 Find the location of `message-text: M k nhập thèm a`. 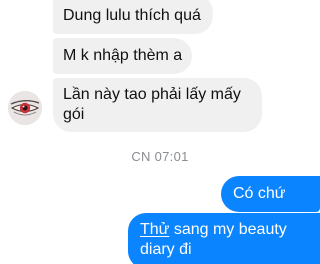

message-text: M k nhập thèm a is located at coordinates (123, 55).